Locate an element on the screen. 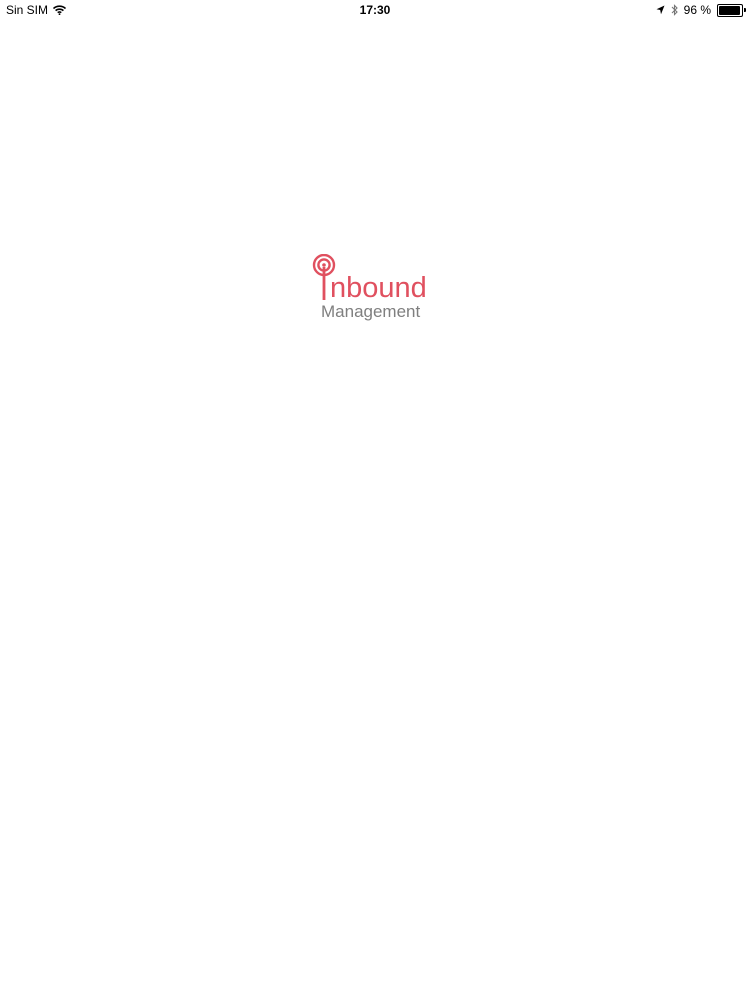 This screenshot has height=1000, width=750. logo-wordmark: nbound is located at coordinates (378, 288).